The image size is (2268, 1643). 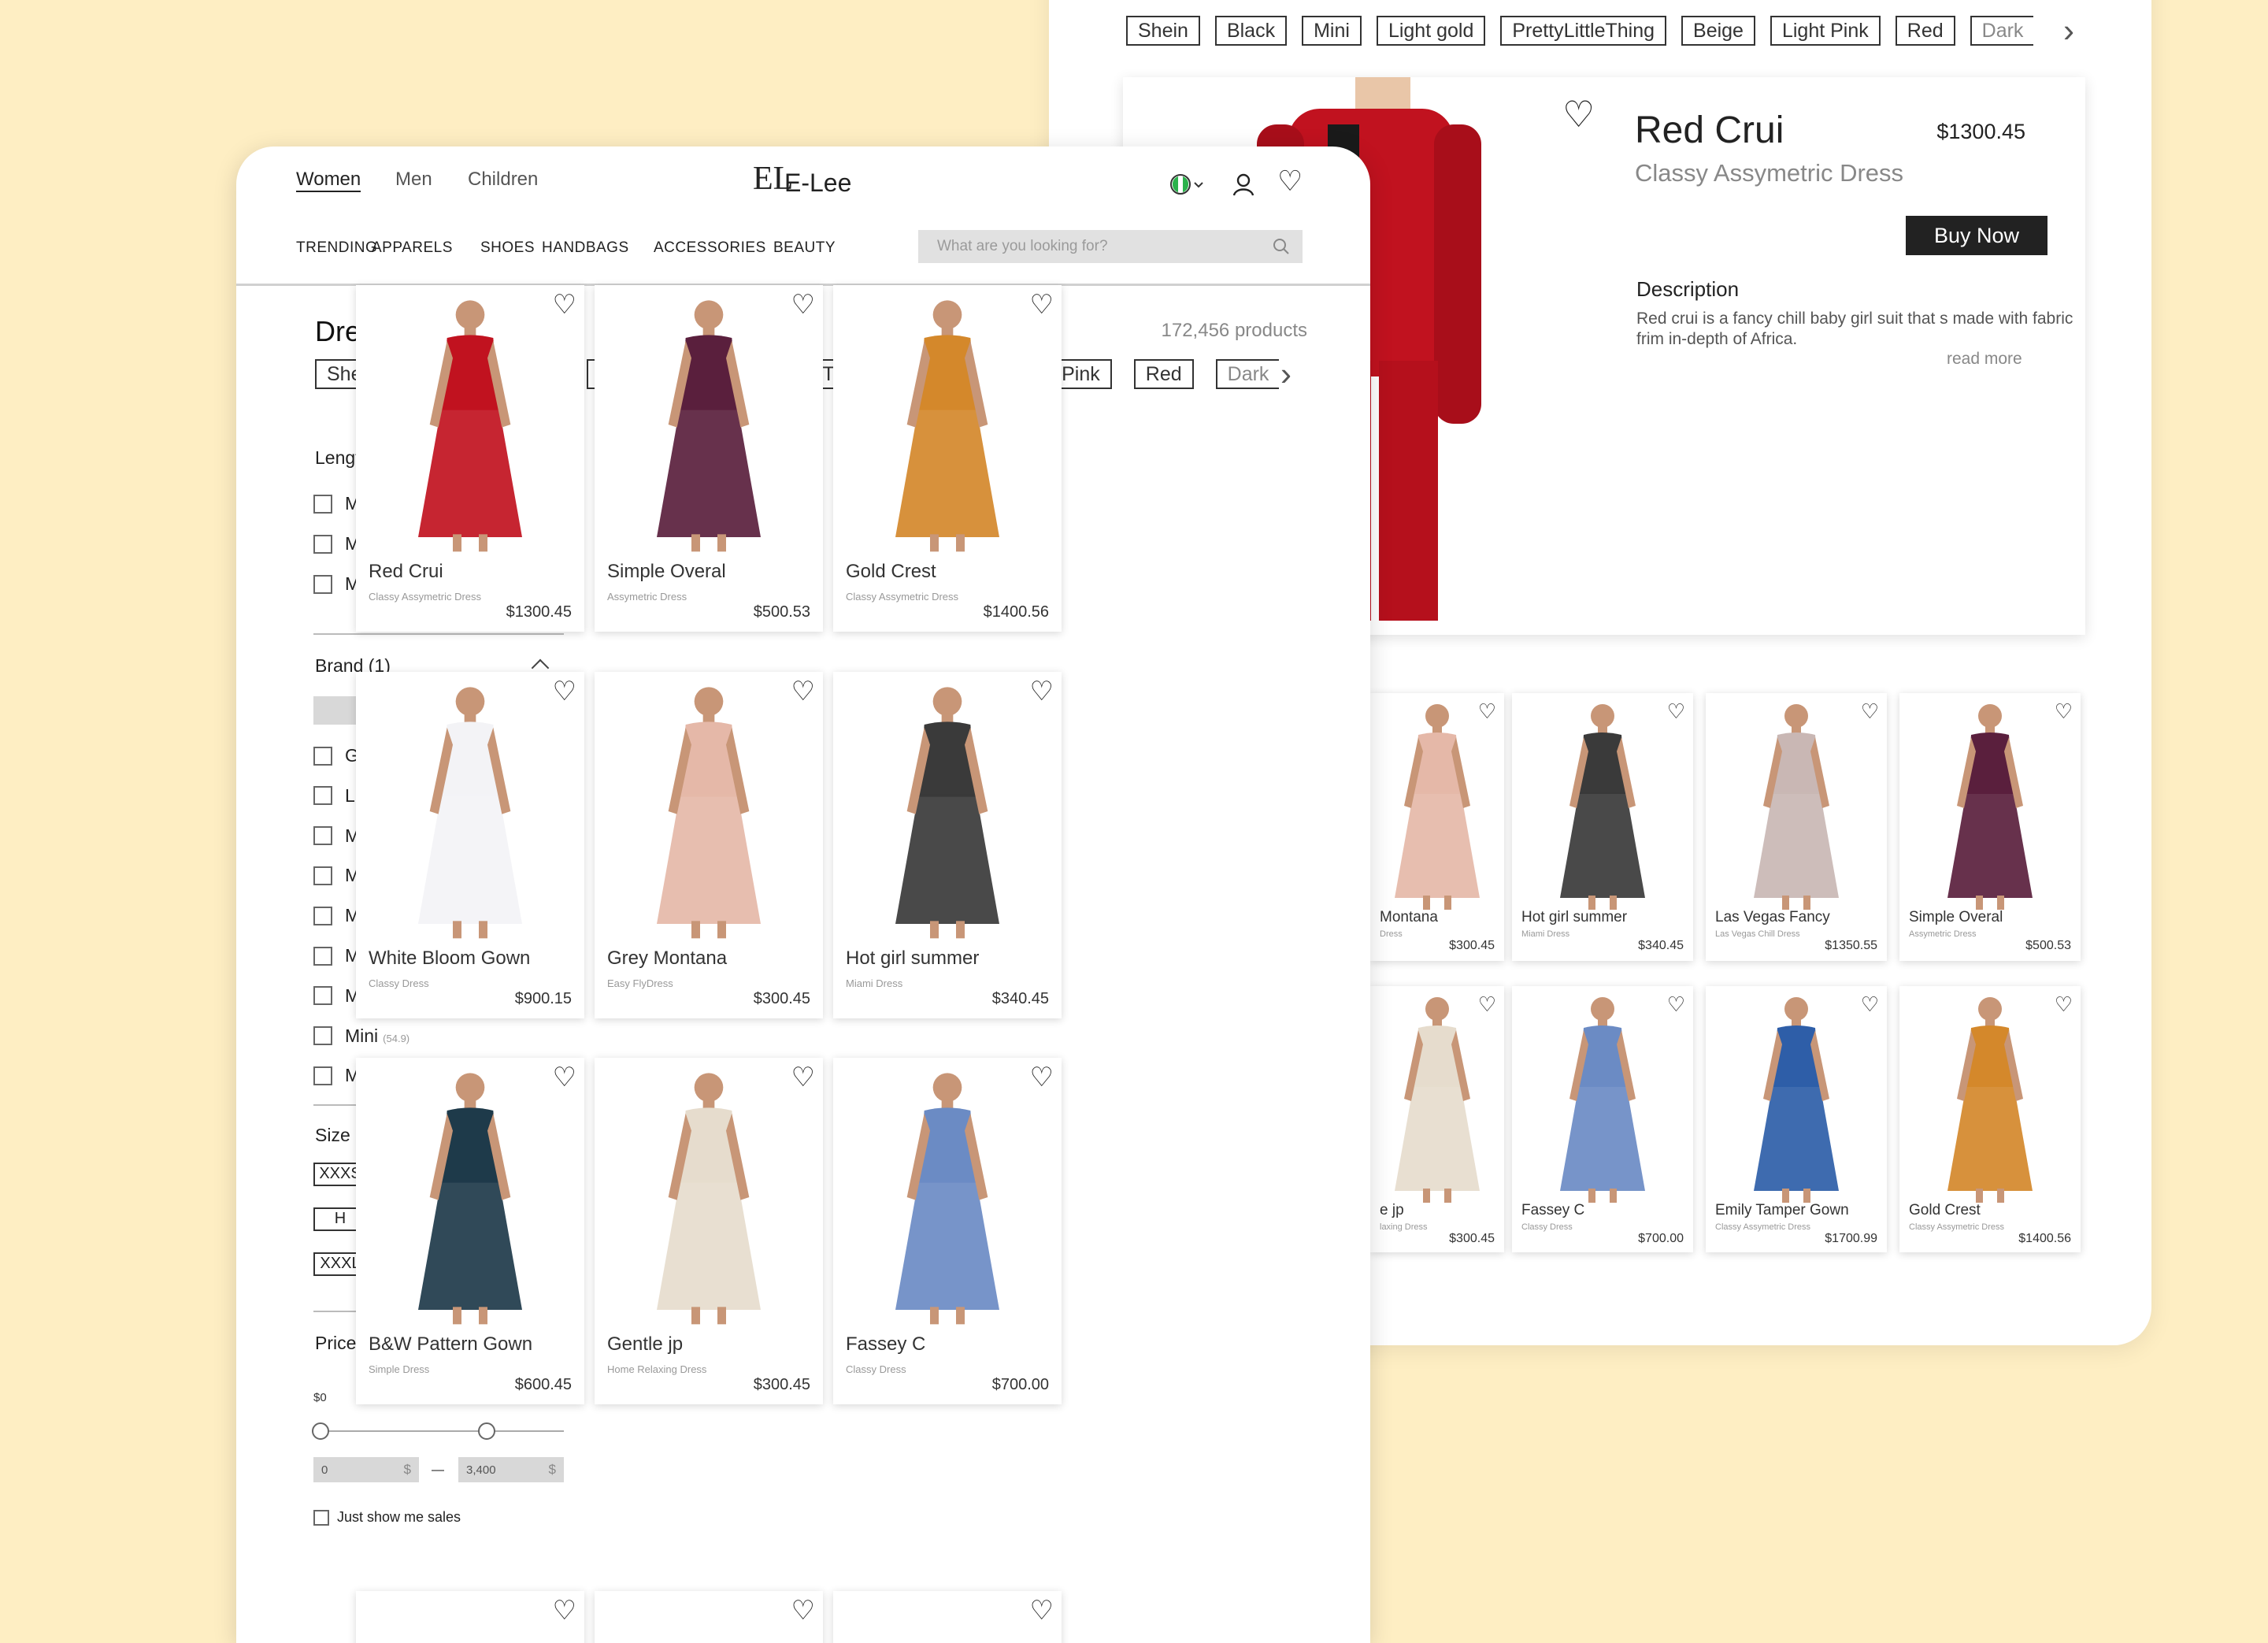 What do you see at coordinates (1984, 359) in the screenshot?
I see `read-more-link: read more` at bounding box center [1984, 359].